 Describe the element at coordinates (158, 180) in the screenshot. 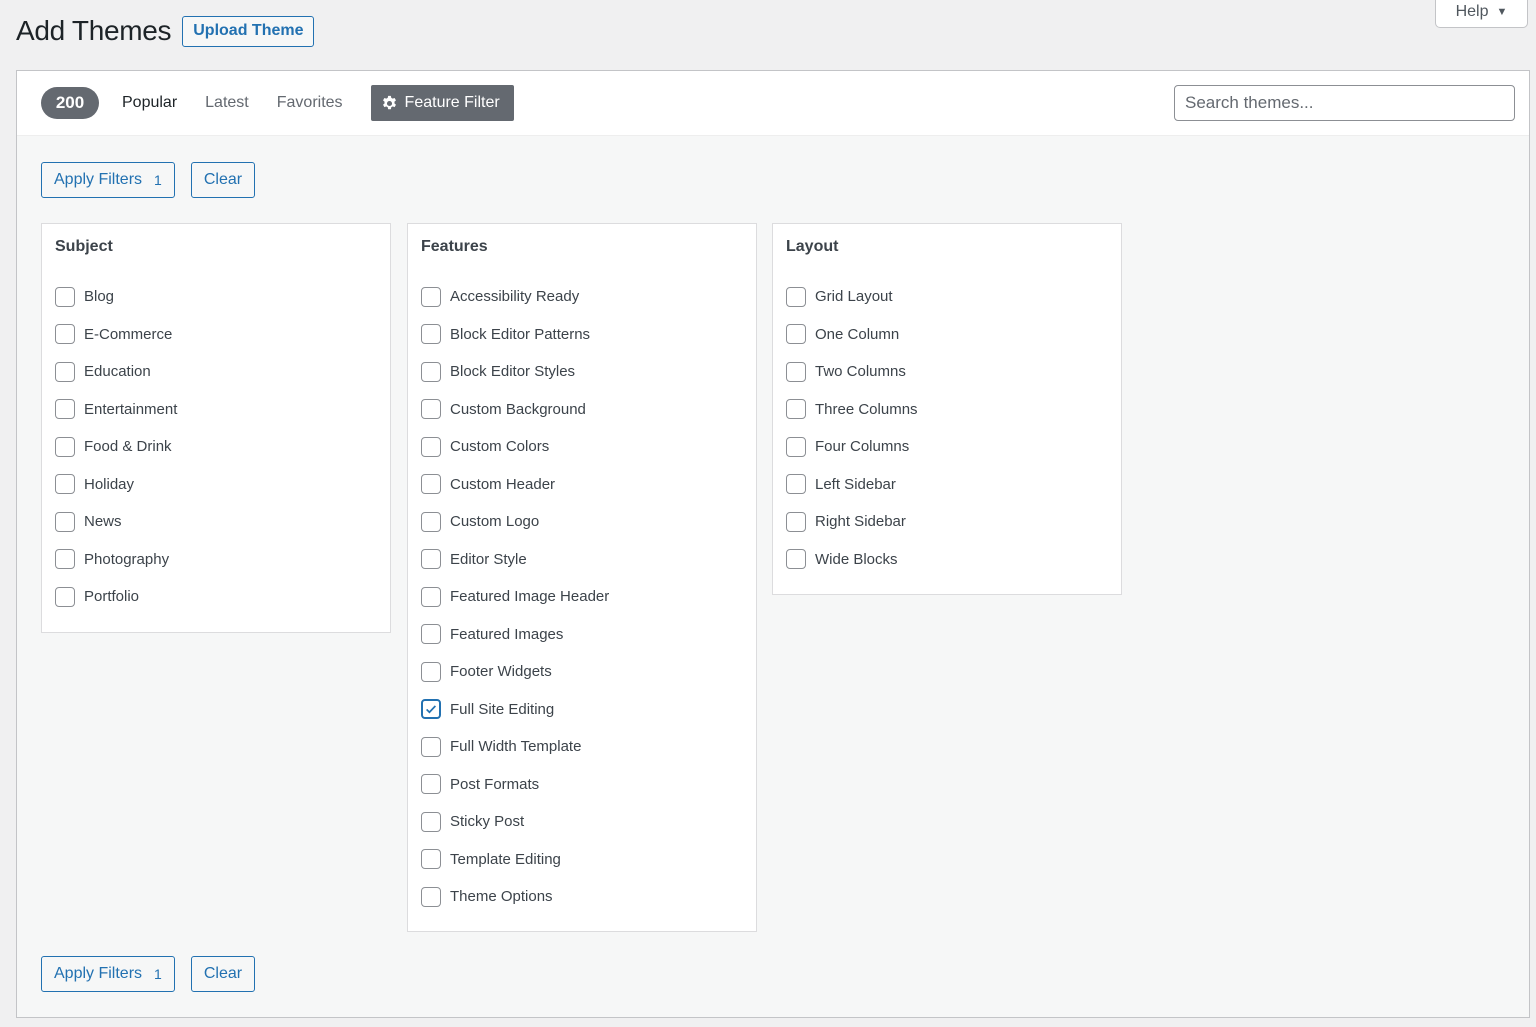

I see `filter-count: 1` at that location.